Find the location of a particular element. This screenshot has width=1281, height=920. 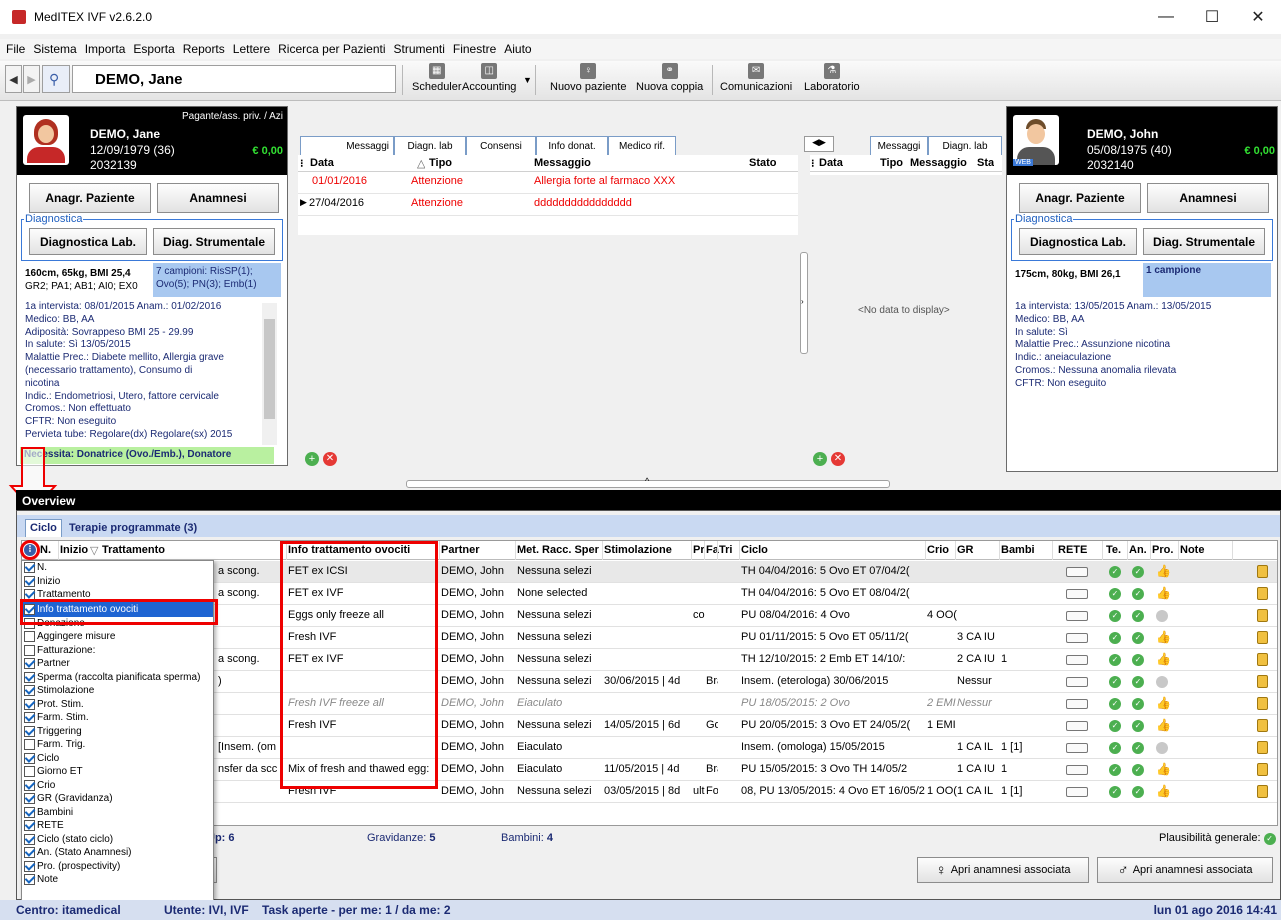

column-chooser-item: An. (Stato Anamnesi) is located at coordinates (117, 853).